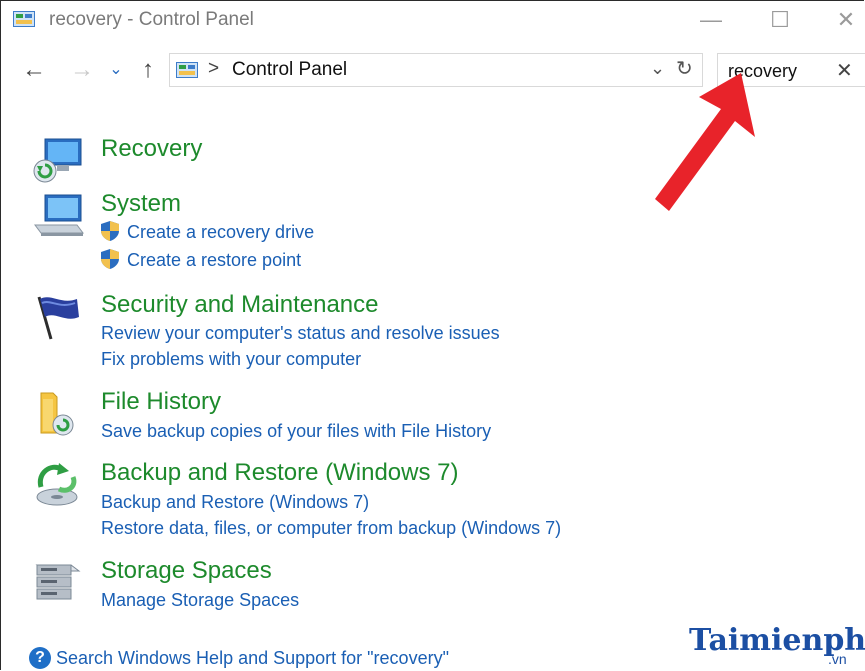 Image resolution: width=865 pixels, height=671 pixels. What do you see at coordinates (116, 70) in the screenshot?
I see `recent-locations-button: ⌄` at bounding box center [116, 70].